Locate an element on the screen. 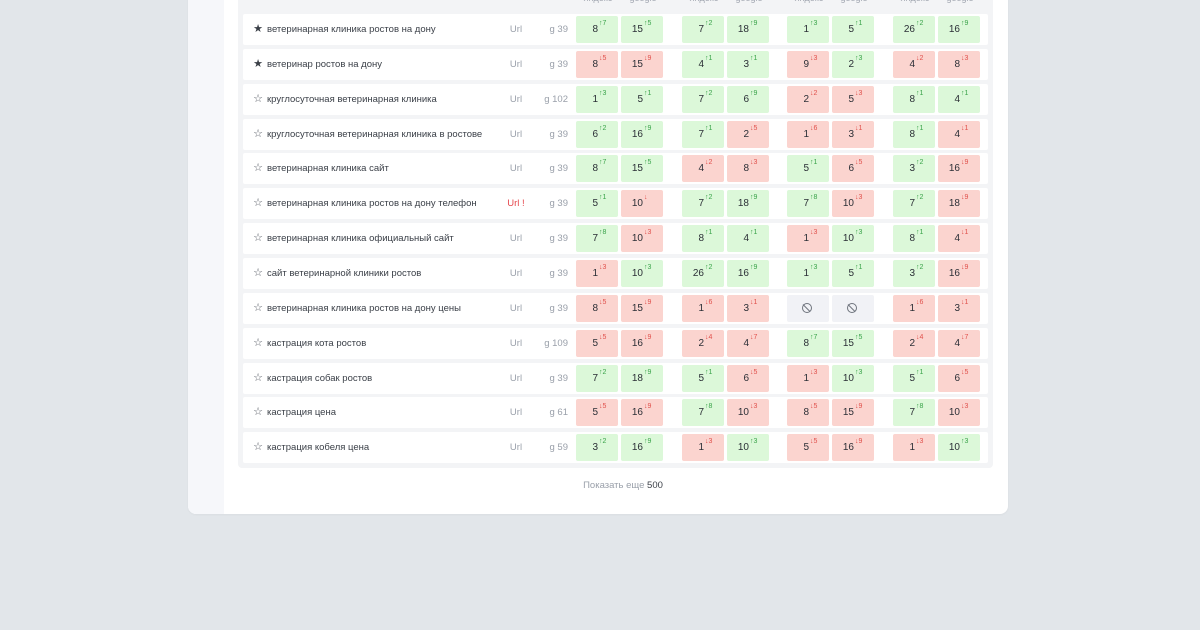  position-cell-google is located at coordinates (853, 308).